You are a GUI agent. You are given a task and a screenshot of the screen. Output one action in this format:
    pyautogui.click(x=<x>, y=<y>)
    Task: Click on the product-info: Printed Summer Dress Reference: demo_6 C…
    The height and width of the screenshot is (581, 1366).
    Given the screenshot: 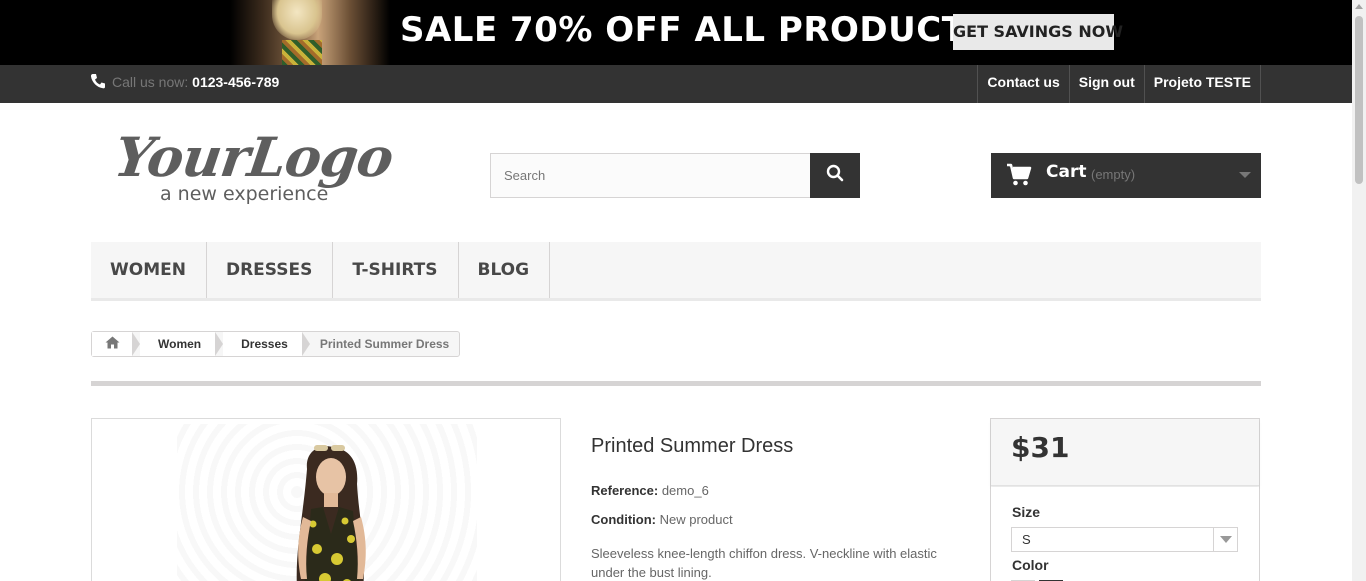 What is the action you would take?
    pyautogui.click(x=771, y=507)
    